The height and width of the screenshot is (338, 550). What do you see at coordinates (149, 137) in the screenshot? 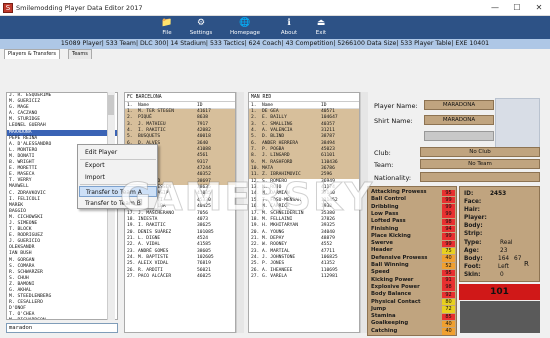
I see `team-row-name: BUSQUETS` at bounding box center [149, 137].